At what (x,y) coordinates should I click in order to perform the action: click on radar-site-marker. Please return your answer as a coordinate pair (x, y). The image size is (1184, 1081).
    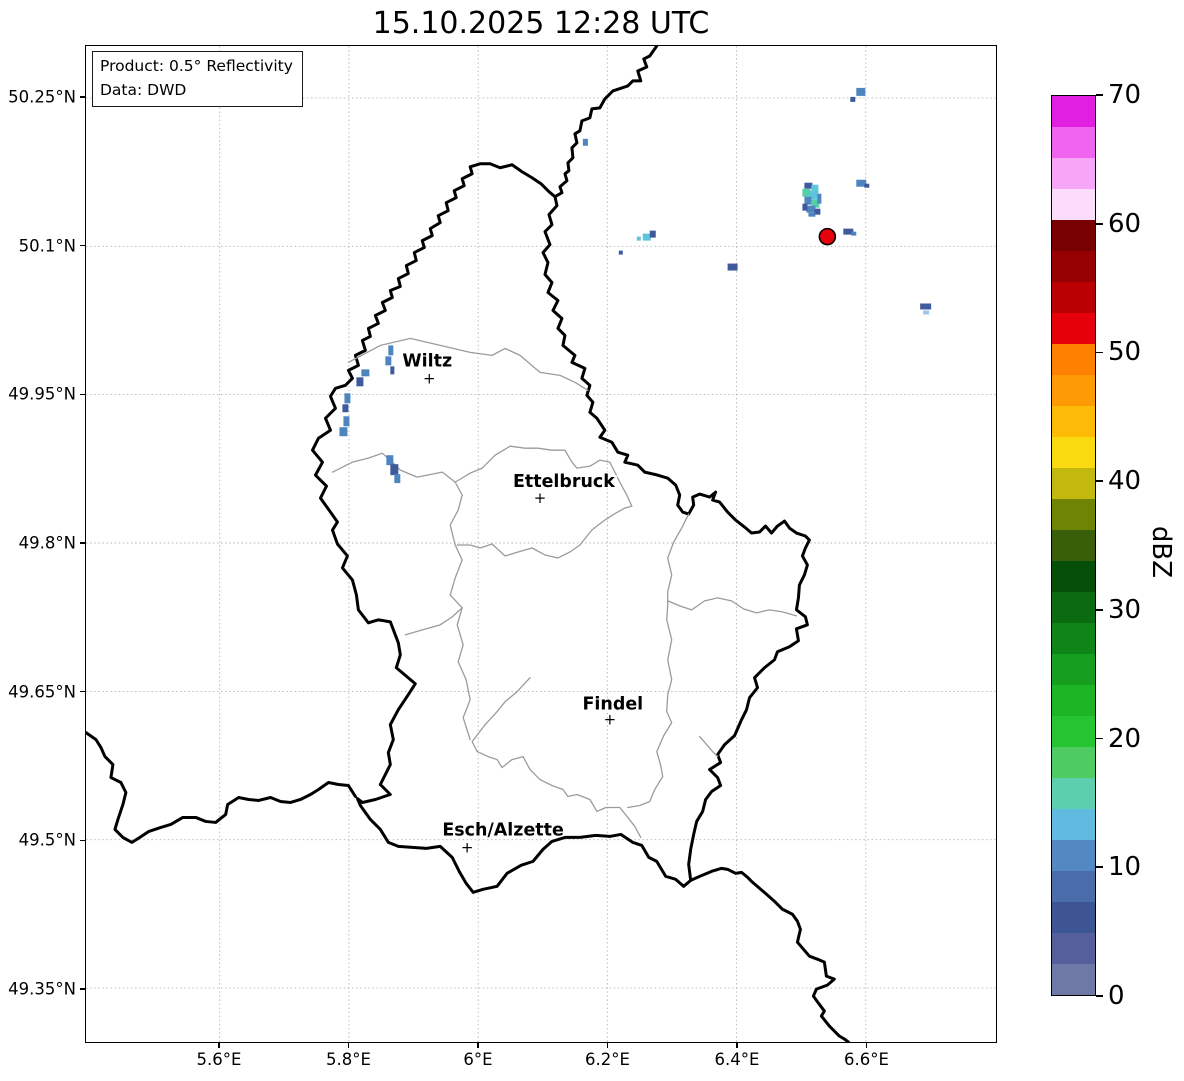
    Looking at the image, I should click on (827, 236).